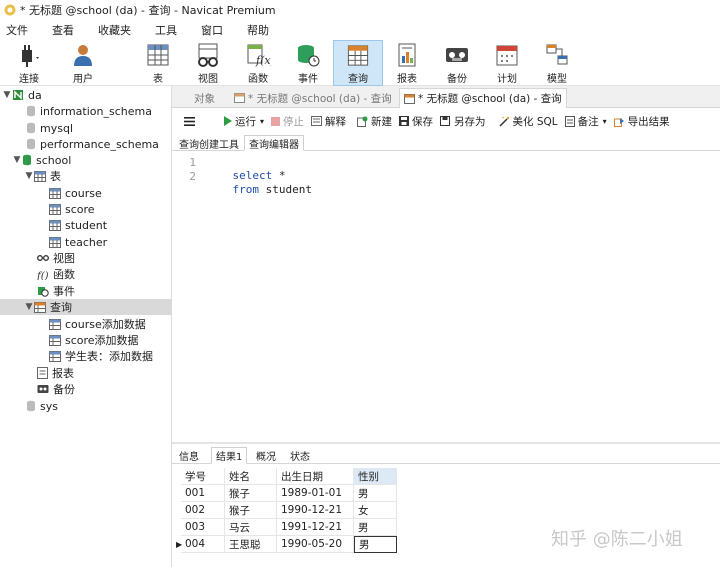 The height and width of the screenshot is (567, 720). Describe the element at coordinates (407, 63) in the screenshot. I see `report-button: 报表` at that location.